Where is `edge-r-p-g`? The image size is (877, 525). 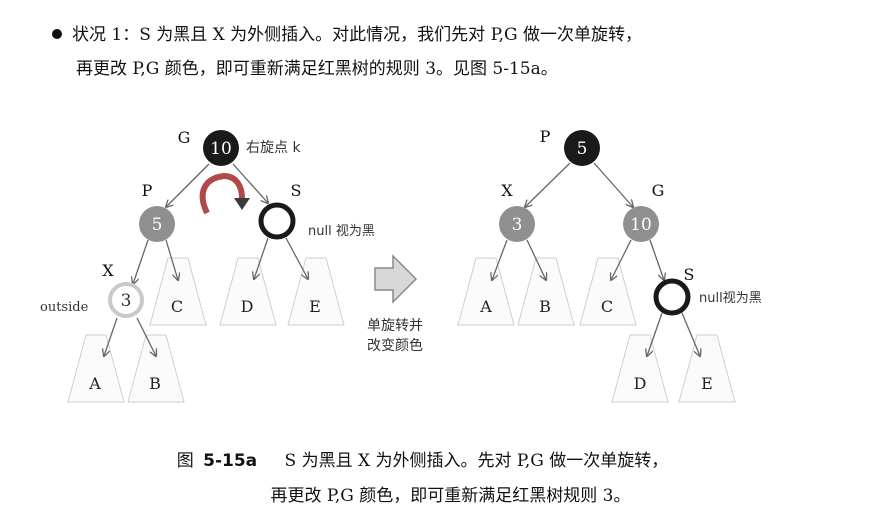
edge-r-p-g is located at coordinates (613, 184).